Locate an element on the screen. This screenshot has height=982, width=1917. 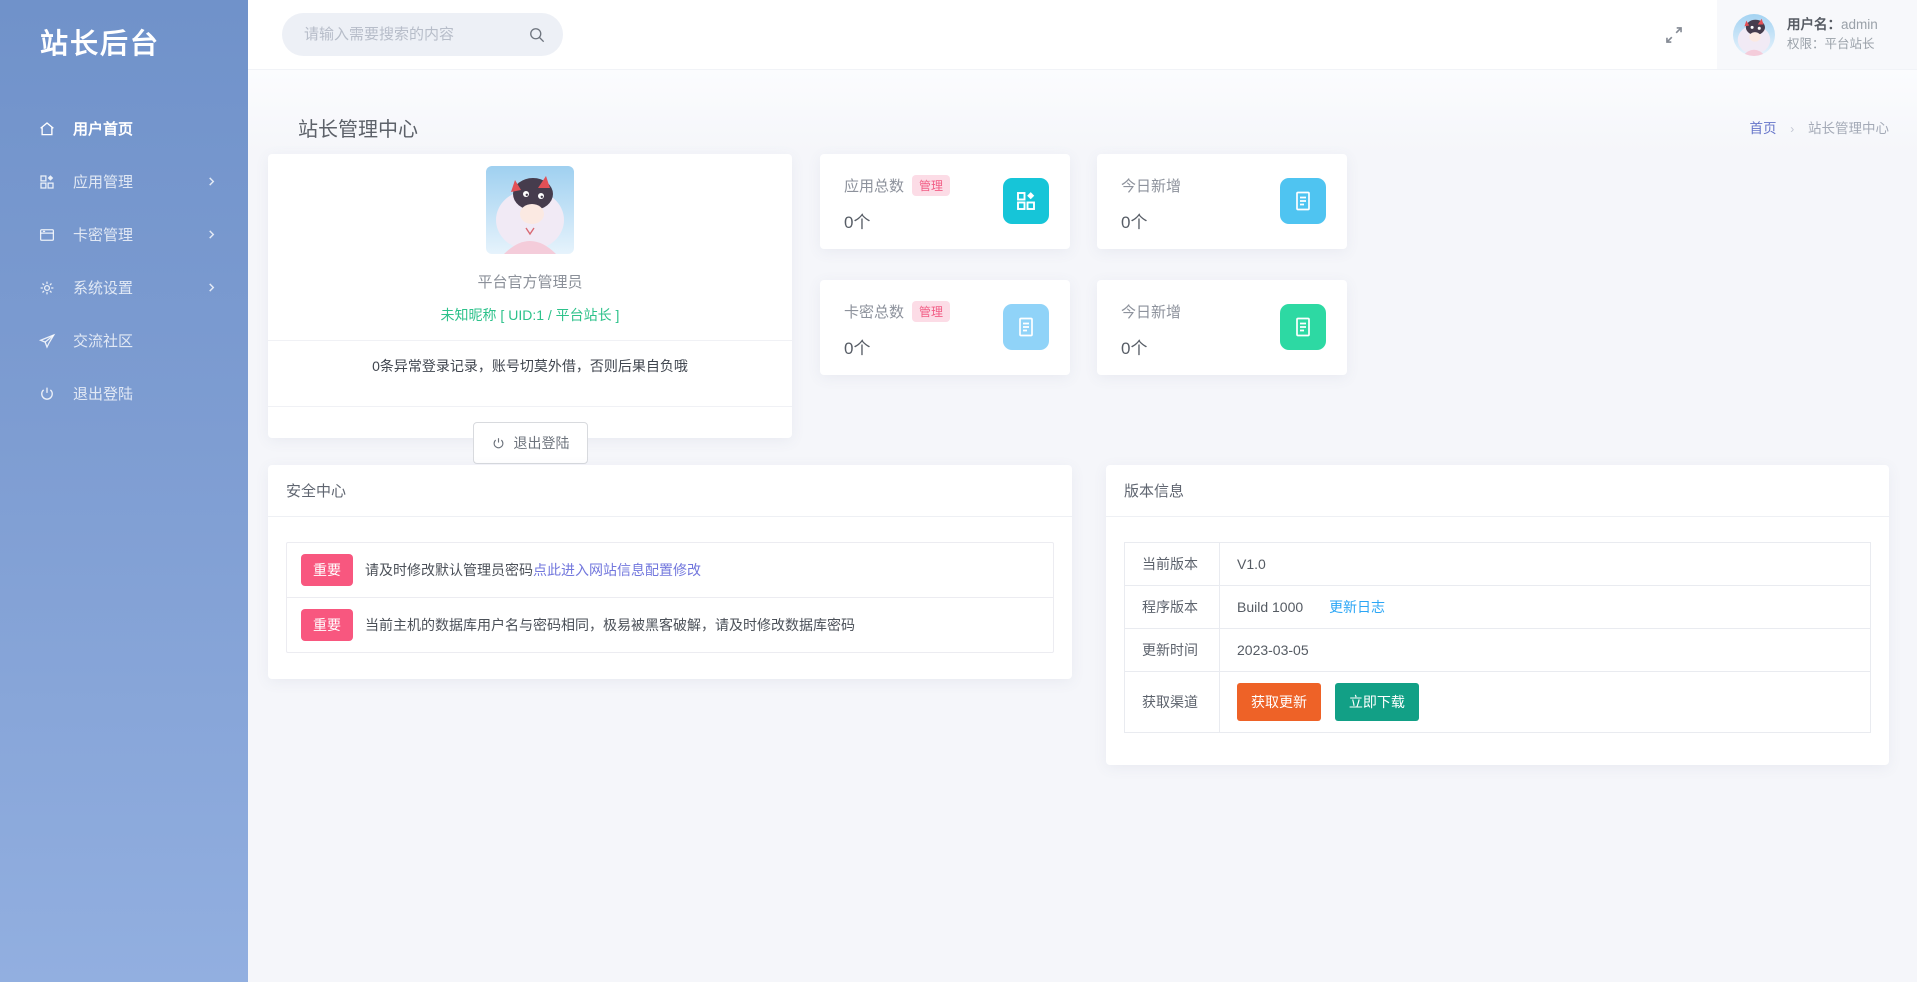
sidebar-item-community: 交流社区 is located at coordinates (124, 340).